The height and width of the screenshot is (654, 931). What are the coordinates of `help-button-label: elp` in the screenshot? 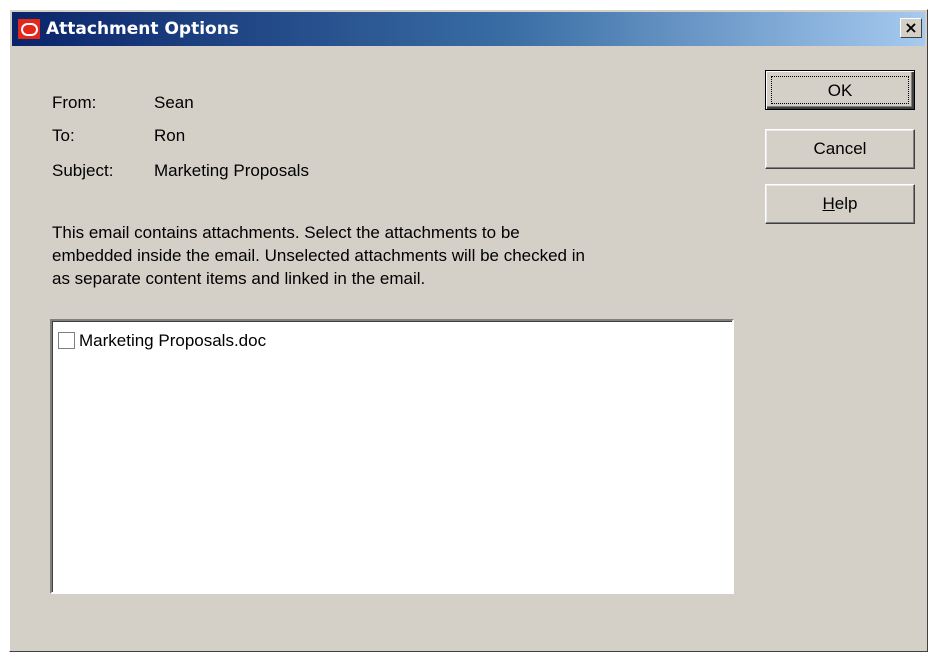 It's located at (846, 203).